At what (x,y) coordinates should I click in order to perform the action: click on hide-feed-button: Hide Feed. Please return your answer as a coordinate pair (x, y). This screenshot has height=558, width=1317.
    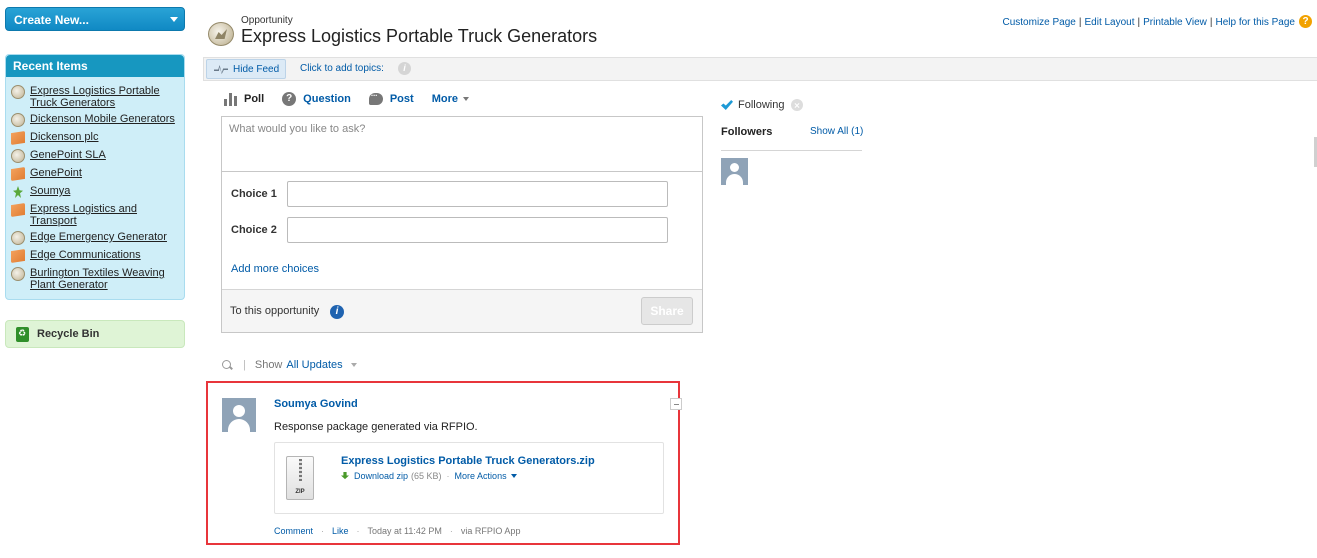
    Looking at the image, I should click on (246, 69).